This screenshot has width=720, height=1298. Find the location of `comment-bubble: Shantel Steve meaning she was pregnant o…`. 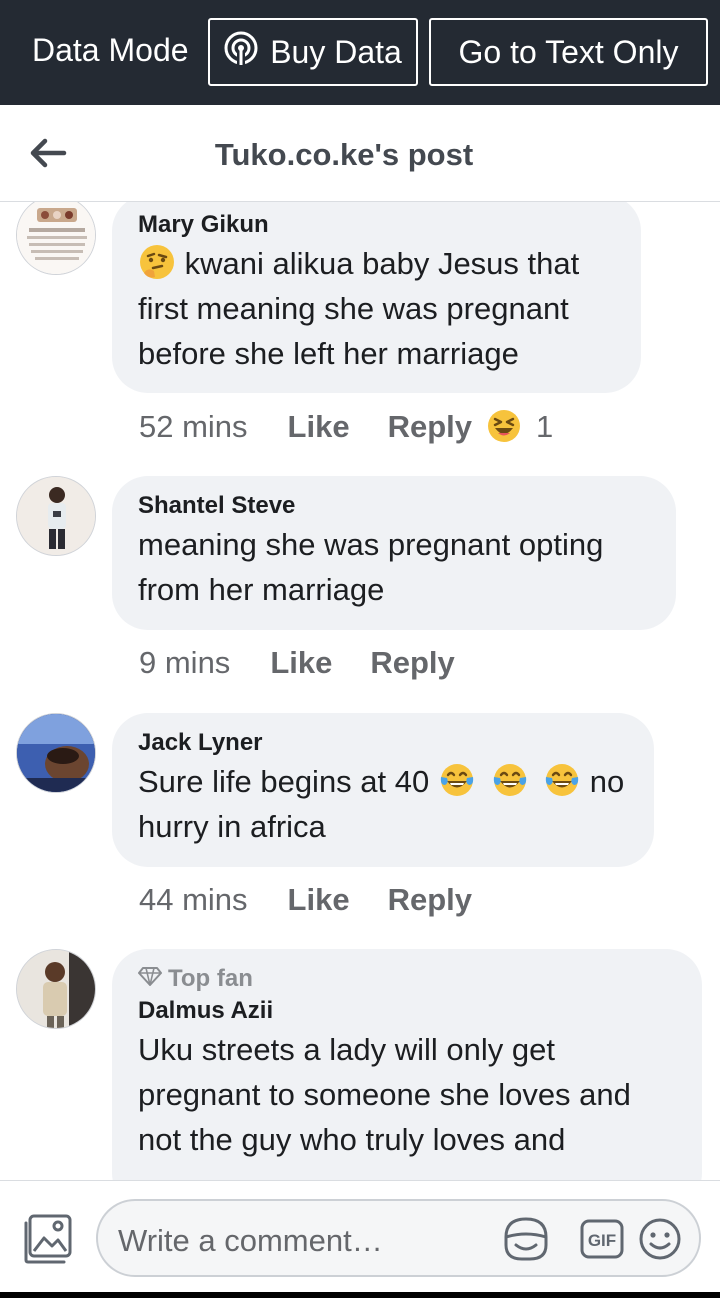

comment-bubble: Shantel Steve meaning she was pregnant o… is located at coordinates (394, 553).